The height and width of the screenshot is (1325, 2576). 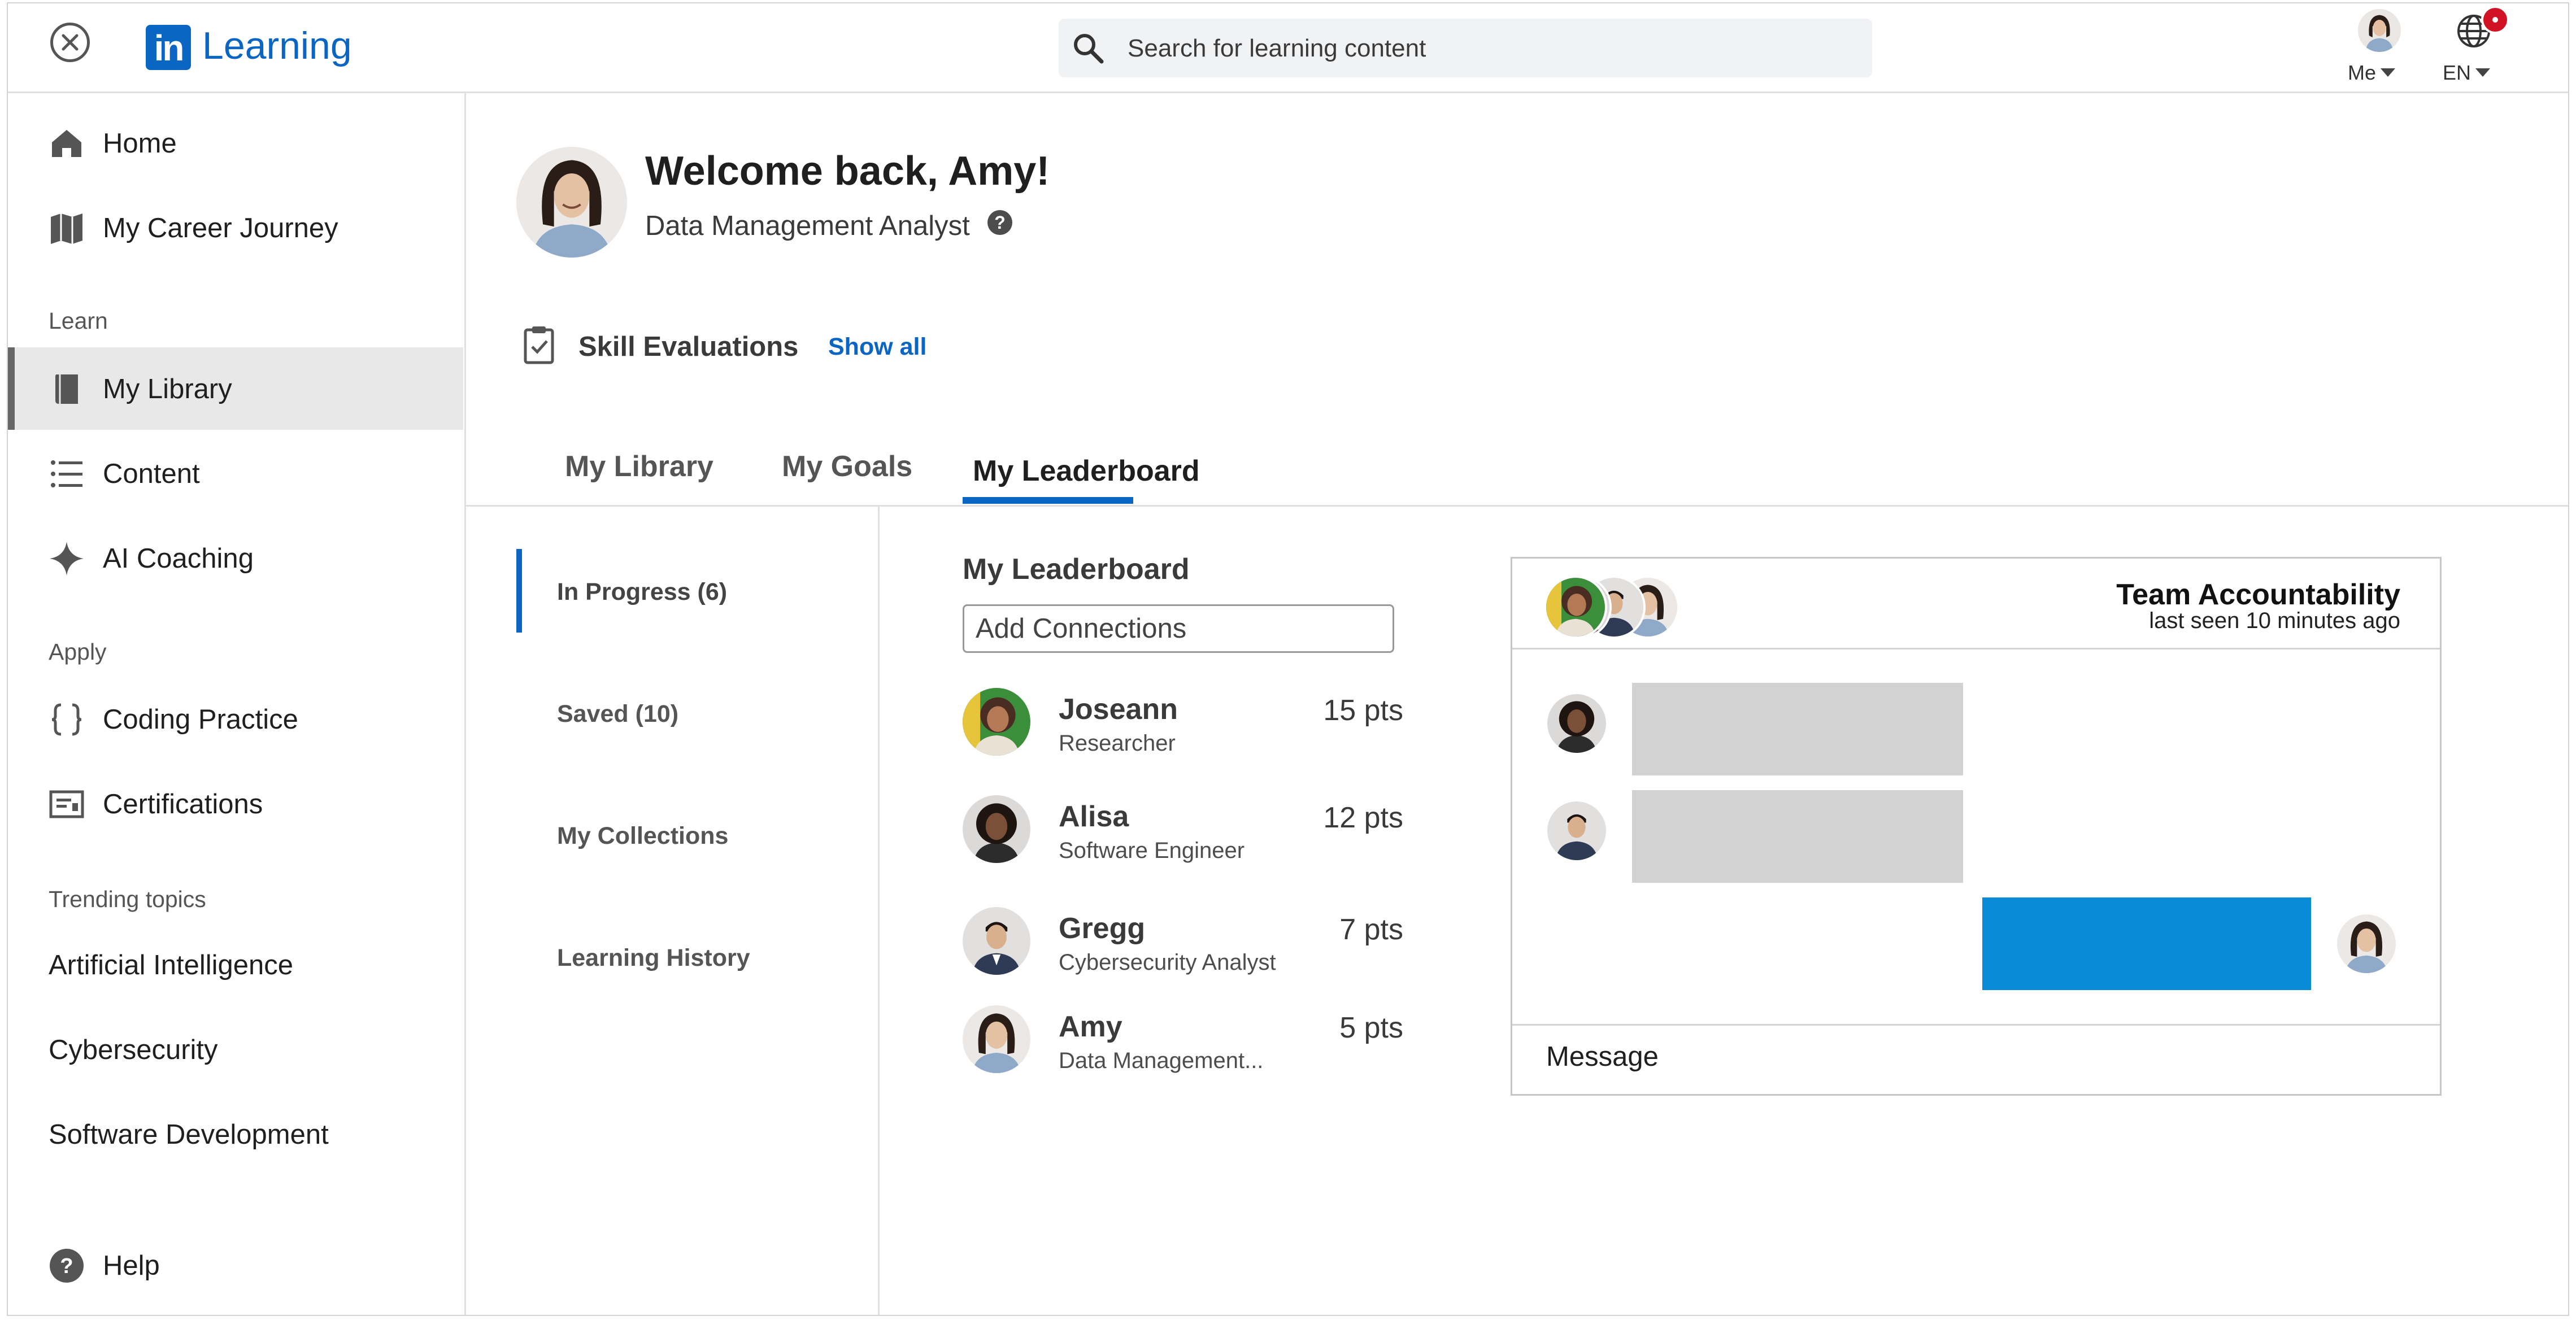 I want to click on add-connections-input, so click(x=1178, y=628).